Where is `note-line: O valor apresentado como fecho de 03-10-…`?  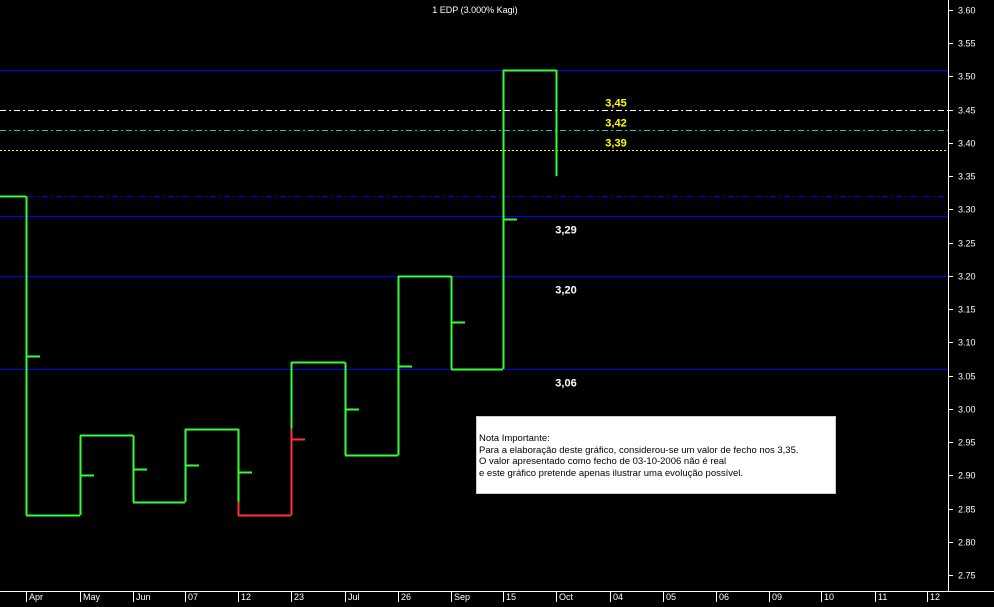
note-line: O valor apresentado como fecho de 03-10-… is located at coordinates (603, 461).